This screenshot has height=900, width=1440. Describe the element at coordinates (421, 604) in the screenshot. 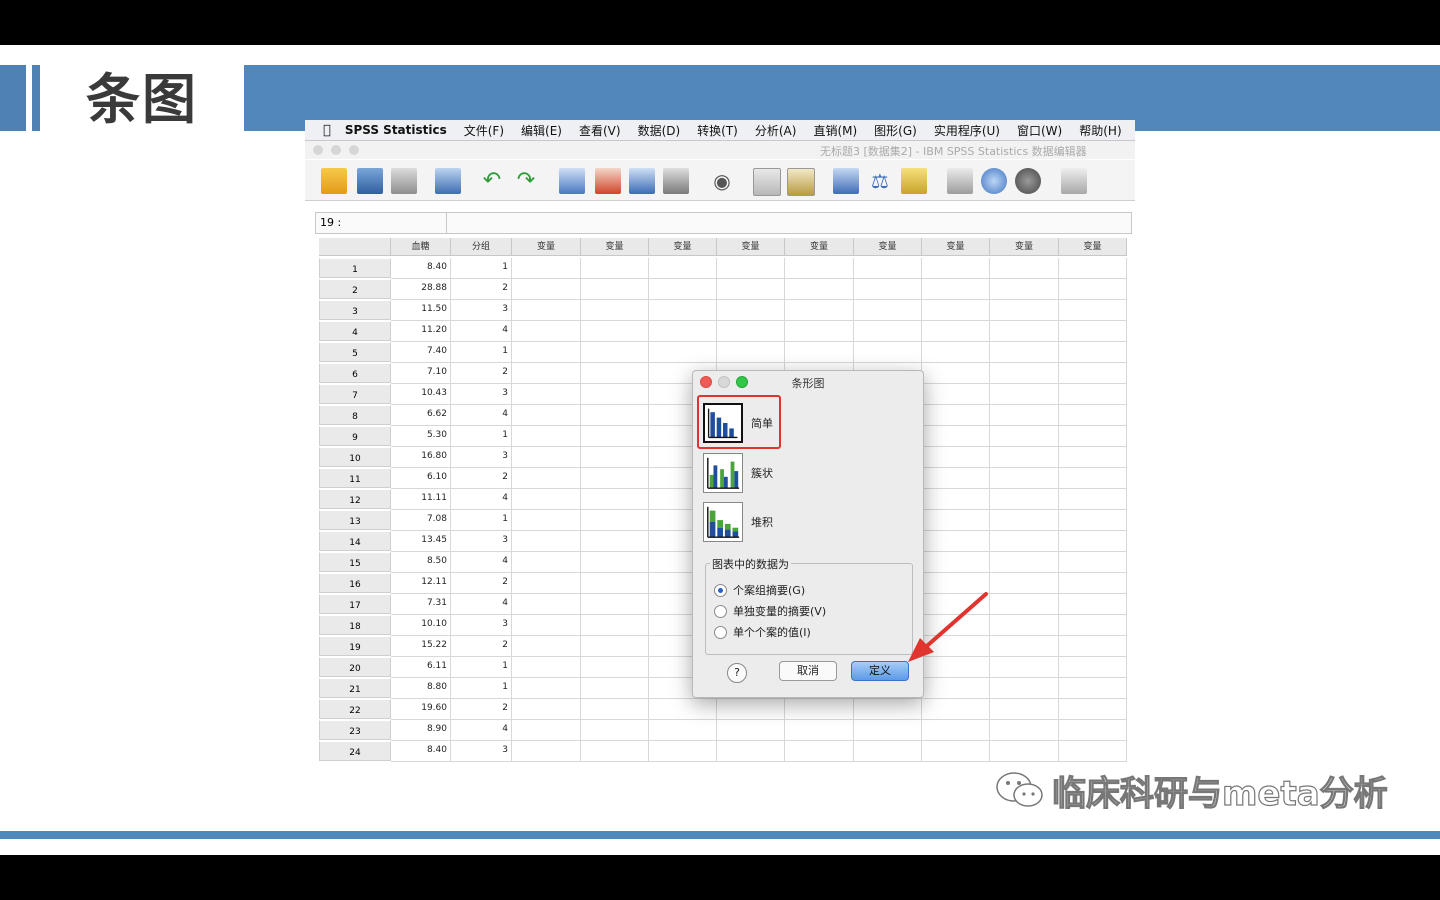

I see `cell-blood-glucose: 7.31` at that location.